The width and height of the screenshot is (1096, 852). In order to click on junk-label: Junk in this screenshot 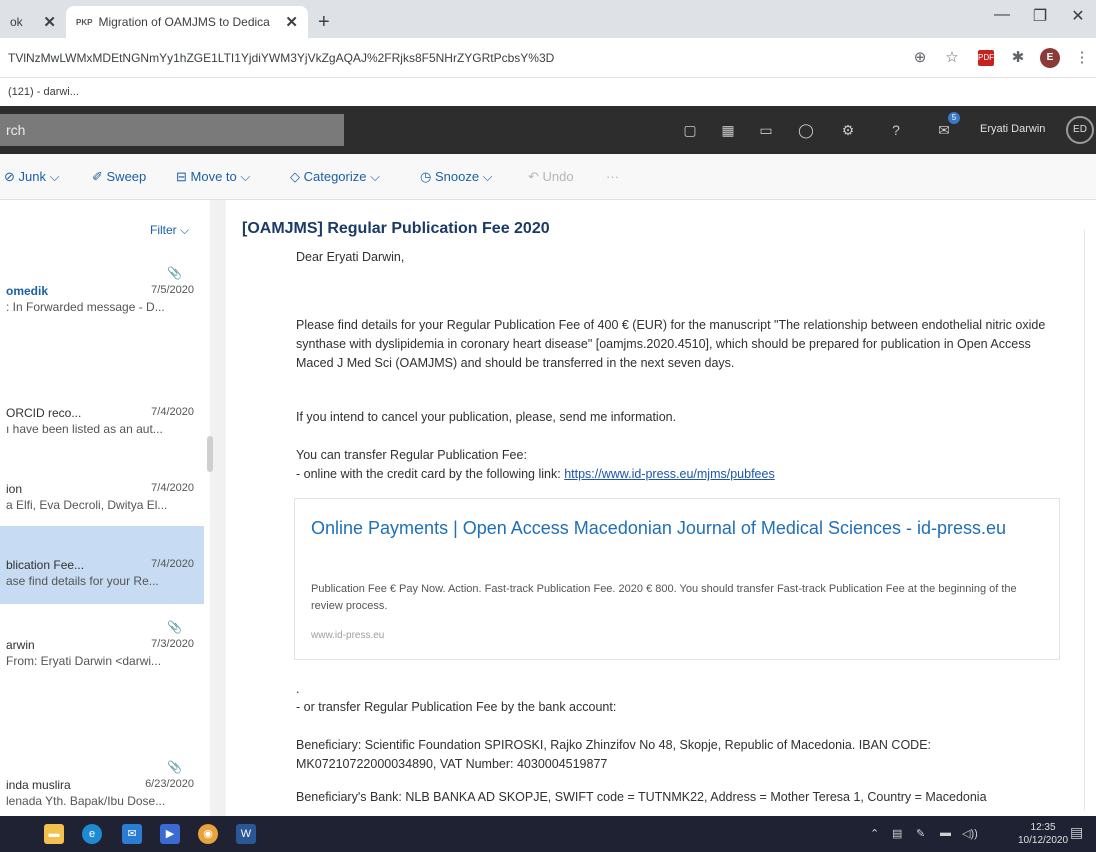, I will do `click(32, 176)`.